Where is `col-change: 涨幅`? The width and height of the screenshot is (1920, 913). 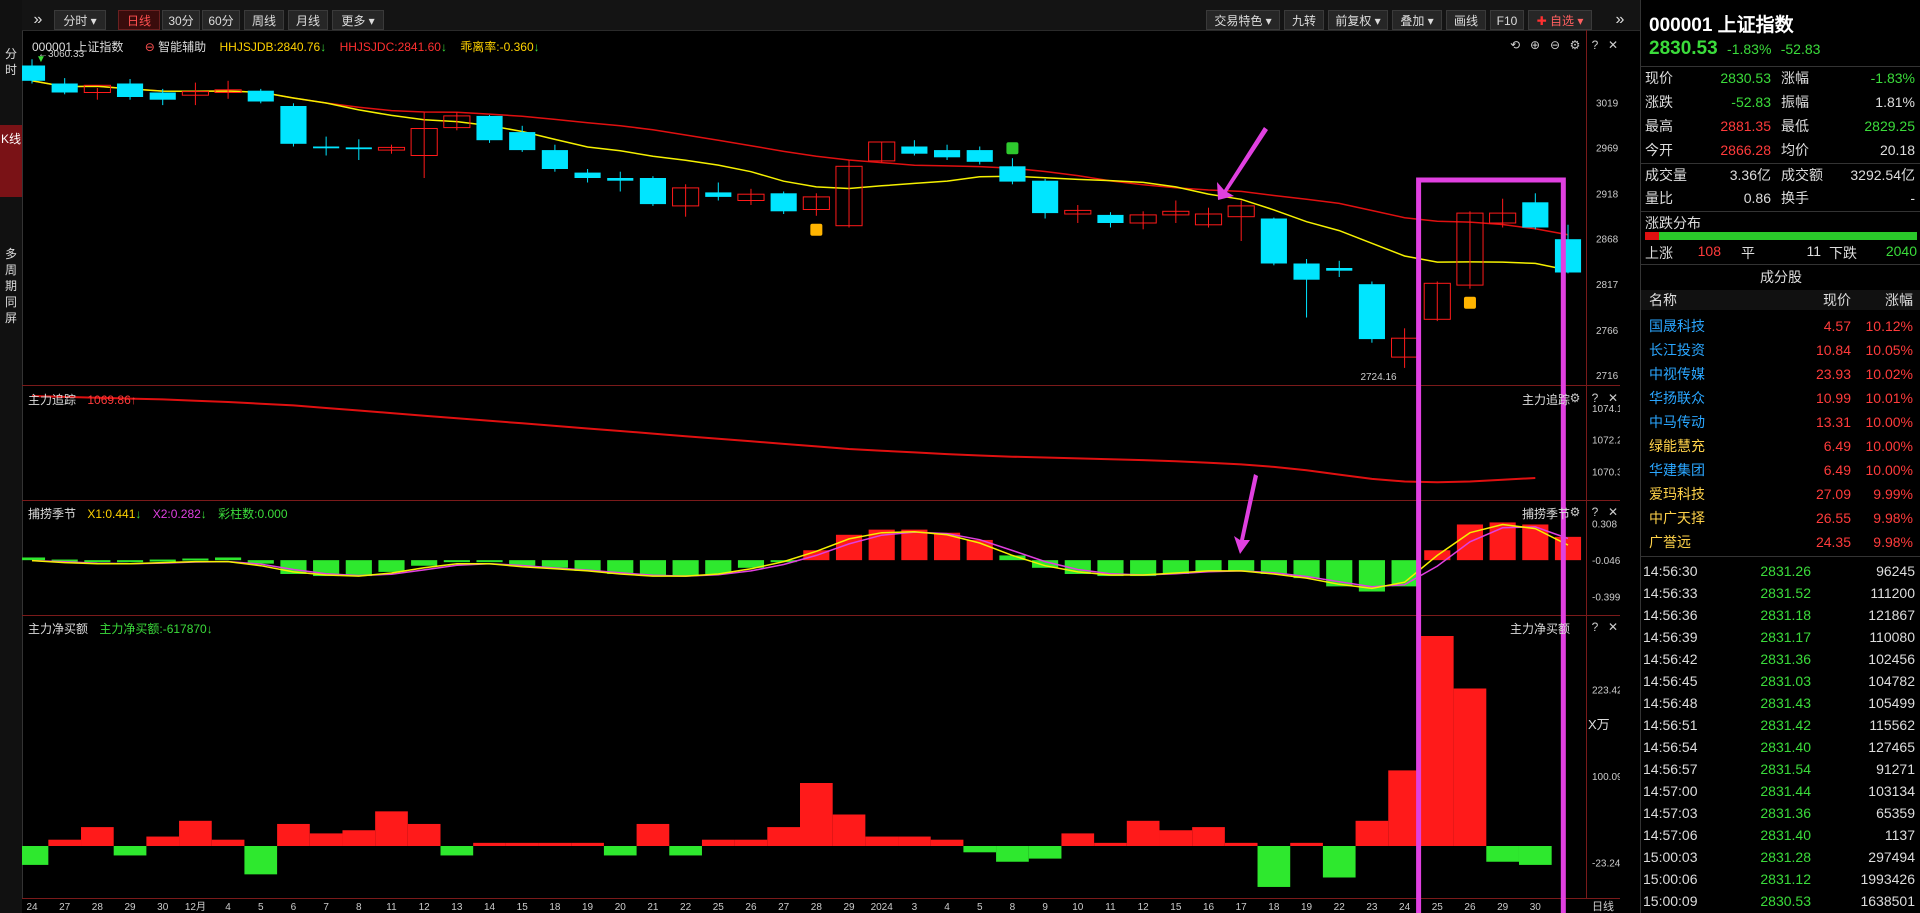
col-change: 涨幅 is located at coordinates (1877, 300).